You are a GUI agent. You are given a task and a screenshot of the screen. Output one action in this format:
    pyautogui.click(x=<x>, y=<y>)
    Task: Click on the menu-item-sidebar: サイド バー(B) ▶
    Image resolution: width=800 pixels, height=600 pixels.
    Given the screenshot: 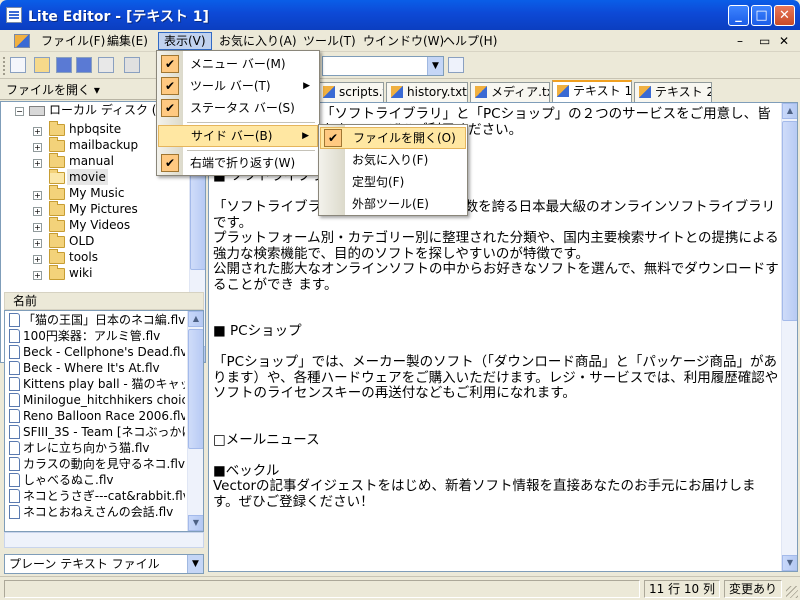 What is the action you would take?
    pyautogui.click(x=238, y=136)
    